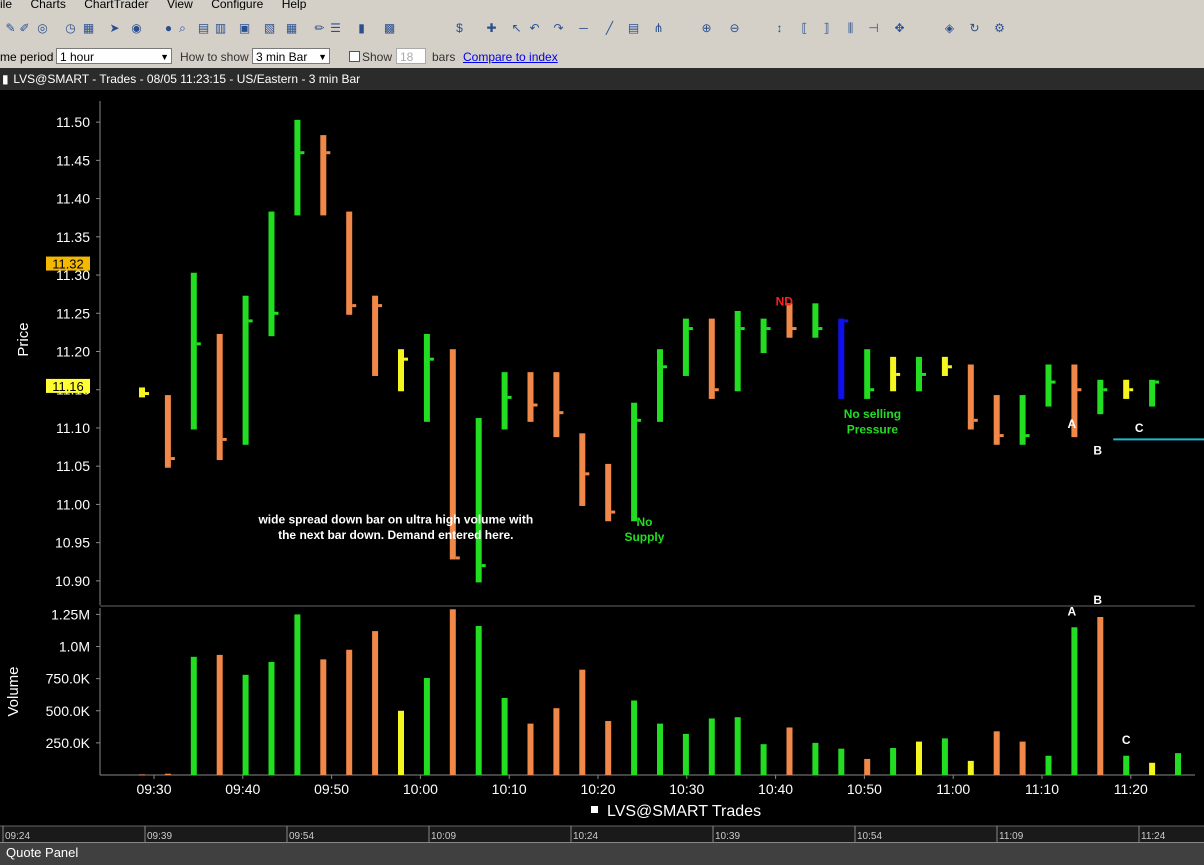 This screenshot has width=1204, height=865. I want to click on chart-icon: ▤, so click(203, 28).